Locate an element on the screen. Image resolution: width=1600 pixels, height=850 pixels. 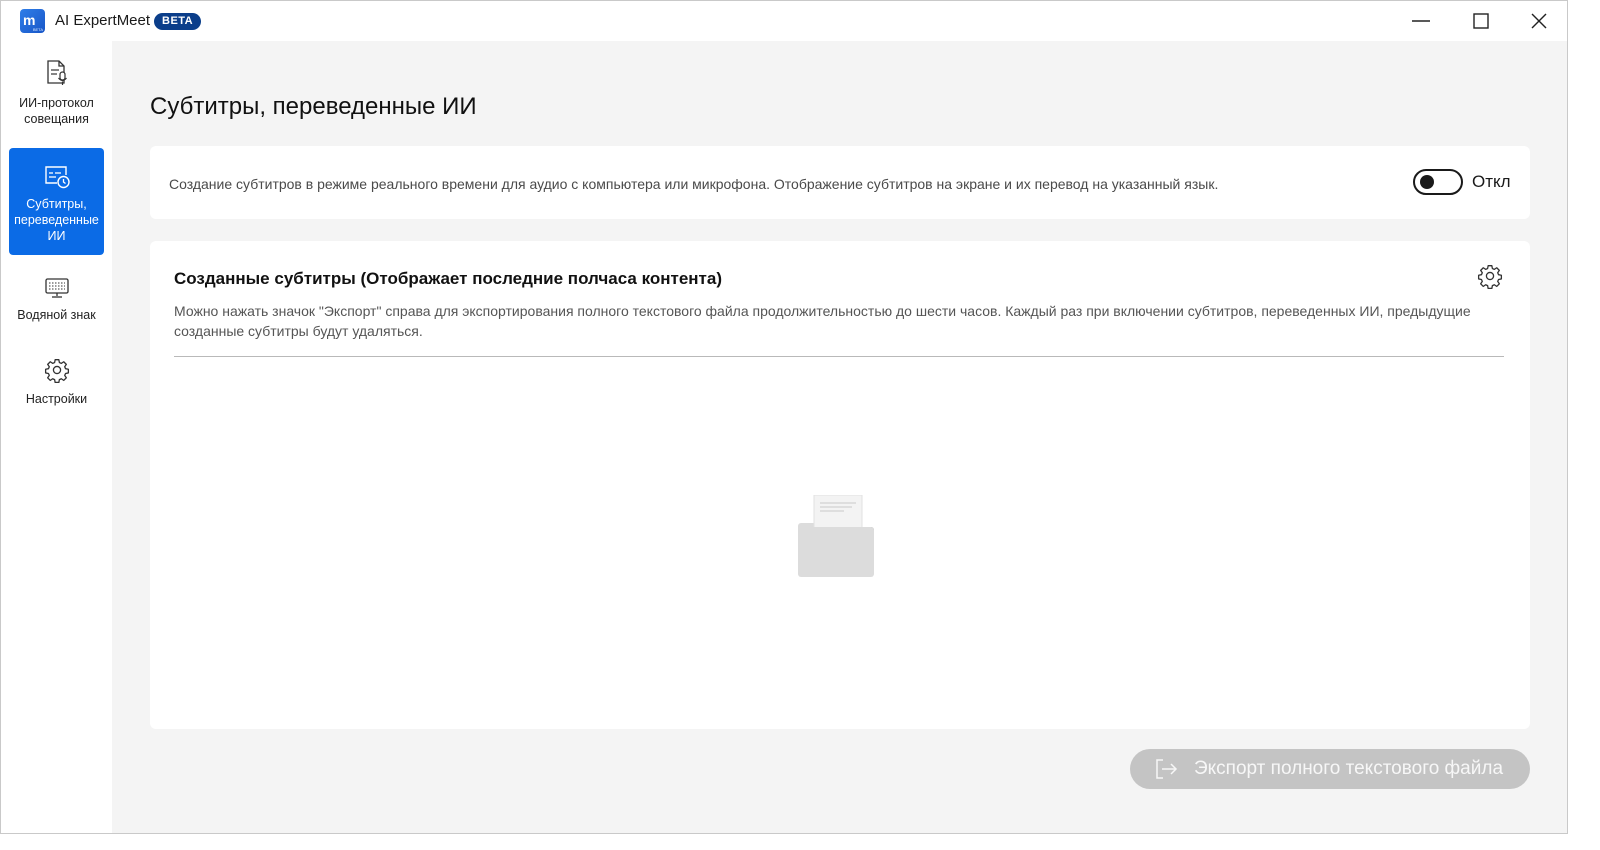
close-icon is located at coordinates (1539, 21).